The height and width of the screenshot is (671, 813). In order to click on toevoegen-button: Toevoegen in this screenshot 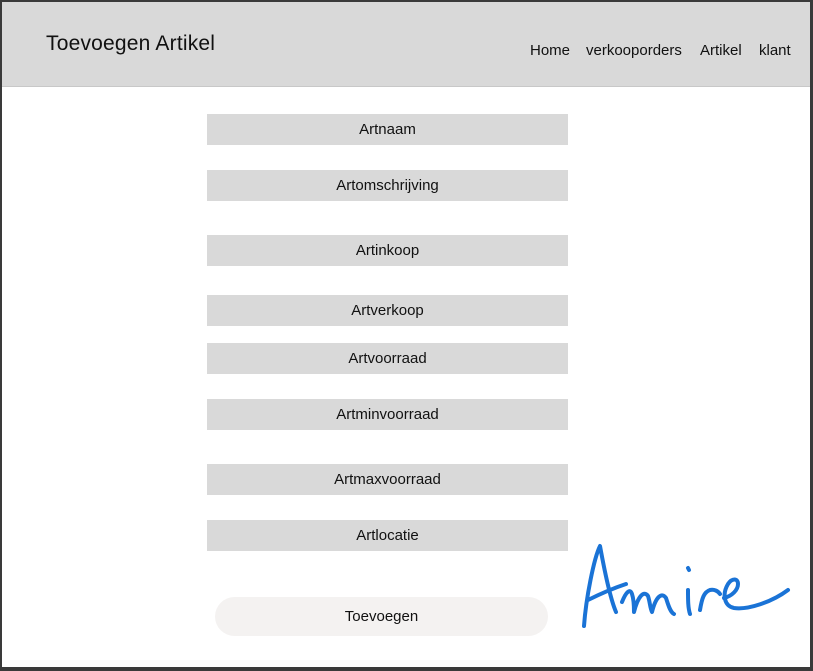, I will do `click(381, 616)`.